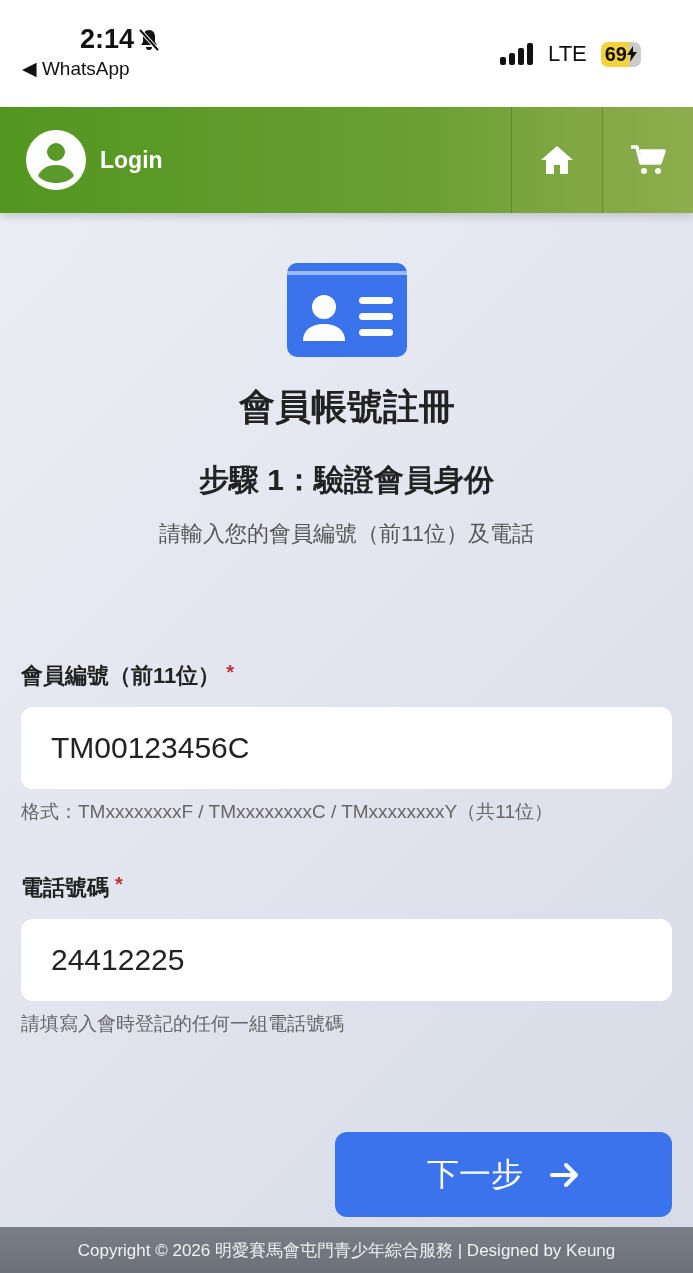 The width and height of the screenshot is (693, 1273). I want to click on step-title: 步驟 1：驗證會員身份, so click(346, 480).